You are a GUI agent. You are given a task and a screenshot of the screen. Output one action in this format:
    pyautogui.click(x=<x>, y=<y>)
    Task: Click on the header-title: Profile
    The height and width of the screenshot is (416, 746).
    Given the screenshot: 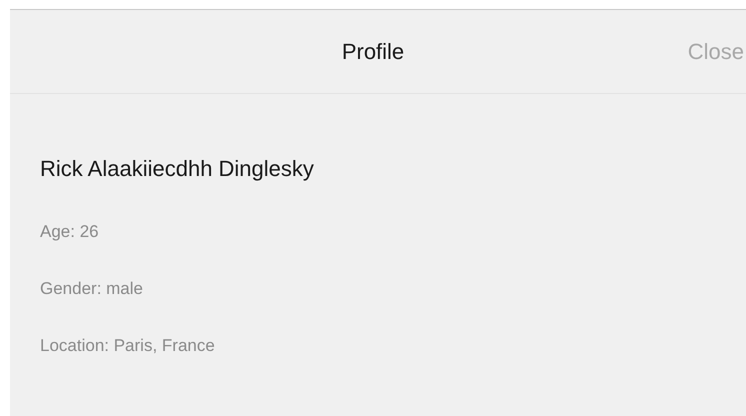 What is the action you would take?
    pyautogui.click(x=373, y=51)
    